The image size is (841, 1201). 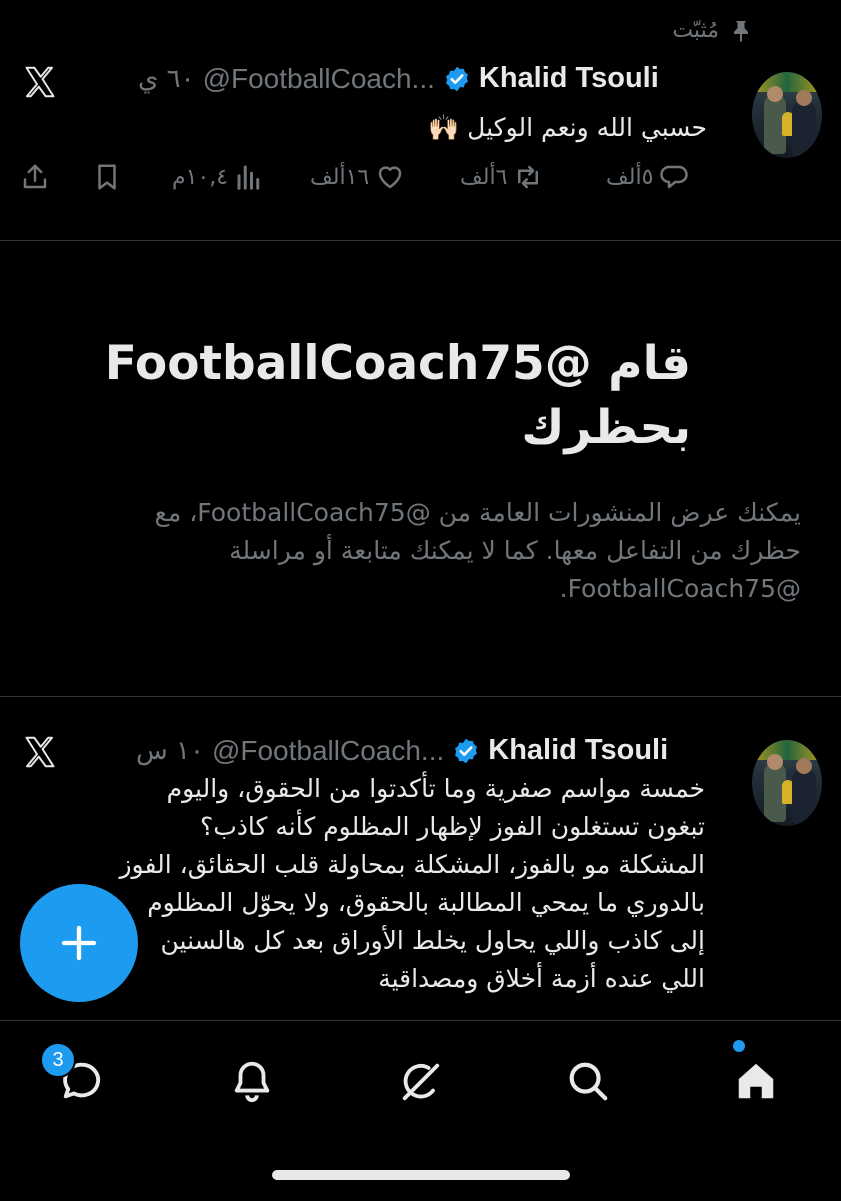 I want to click on like-count: ١٦ألف, so click(x=340, y=177).